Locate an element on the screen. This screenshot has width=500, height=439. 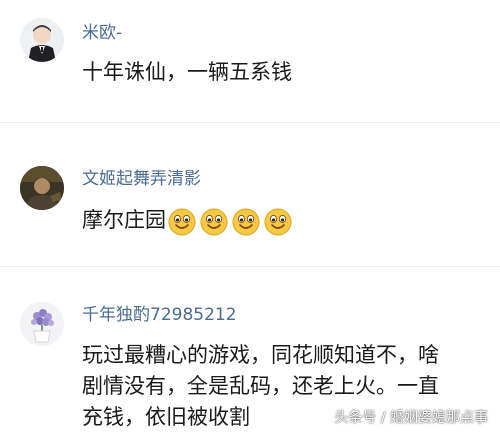
comment-text: 十年诛仙，一辆五系钱 is located at coordinates (187, 72).